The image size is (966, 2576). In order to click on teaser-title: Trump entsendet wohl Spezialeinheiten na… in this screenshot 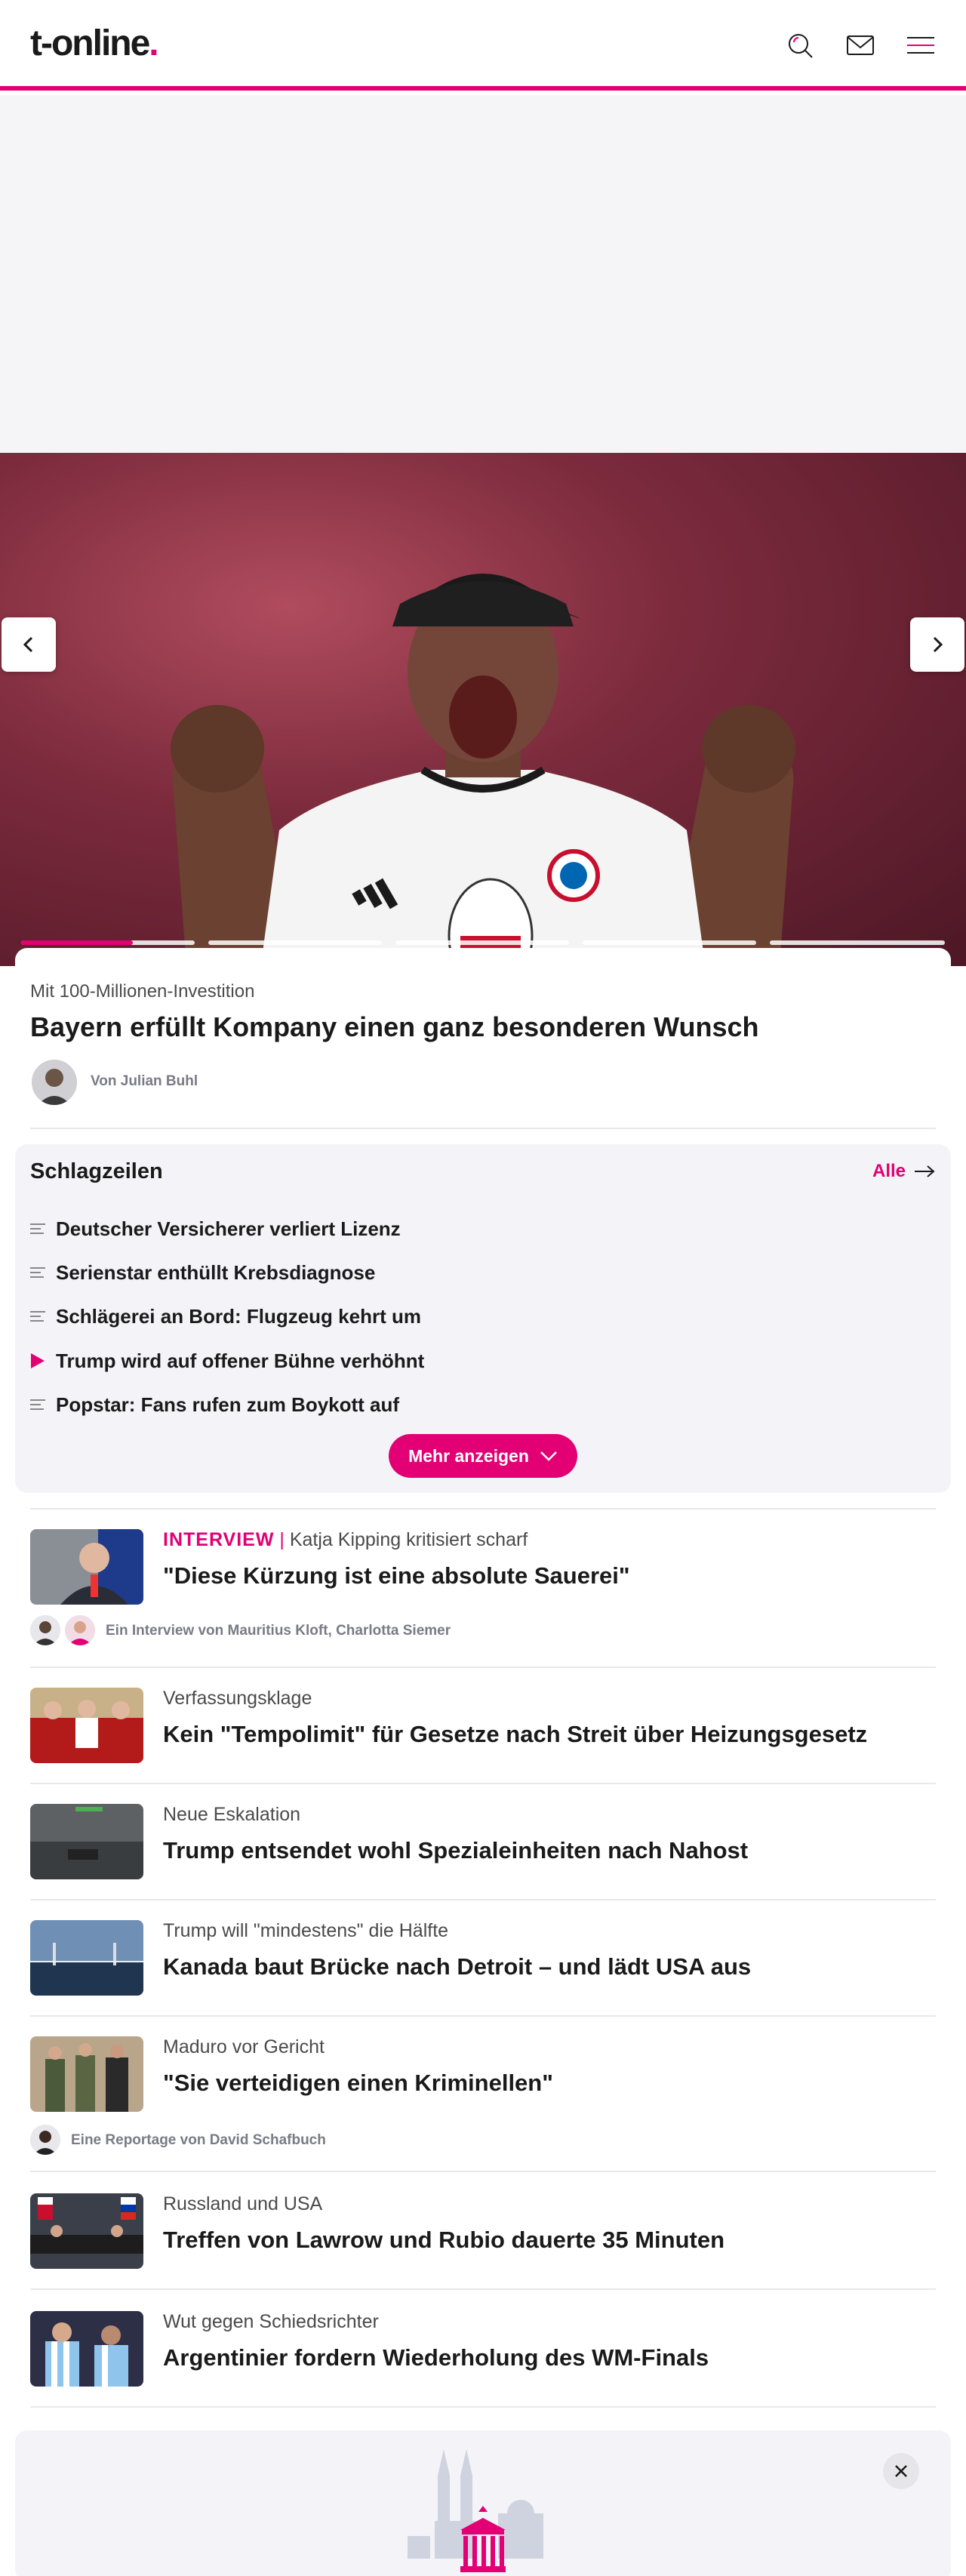, I will do `click(455, 1850)`.